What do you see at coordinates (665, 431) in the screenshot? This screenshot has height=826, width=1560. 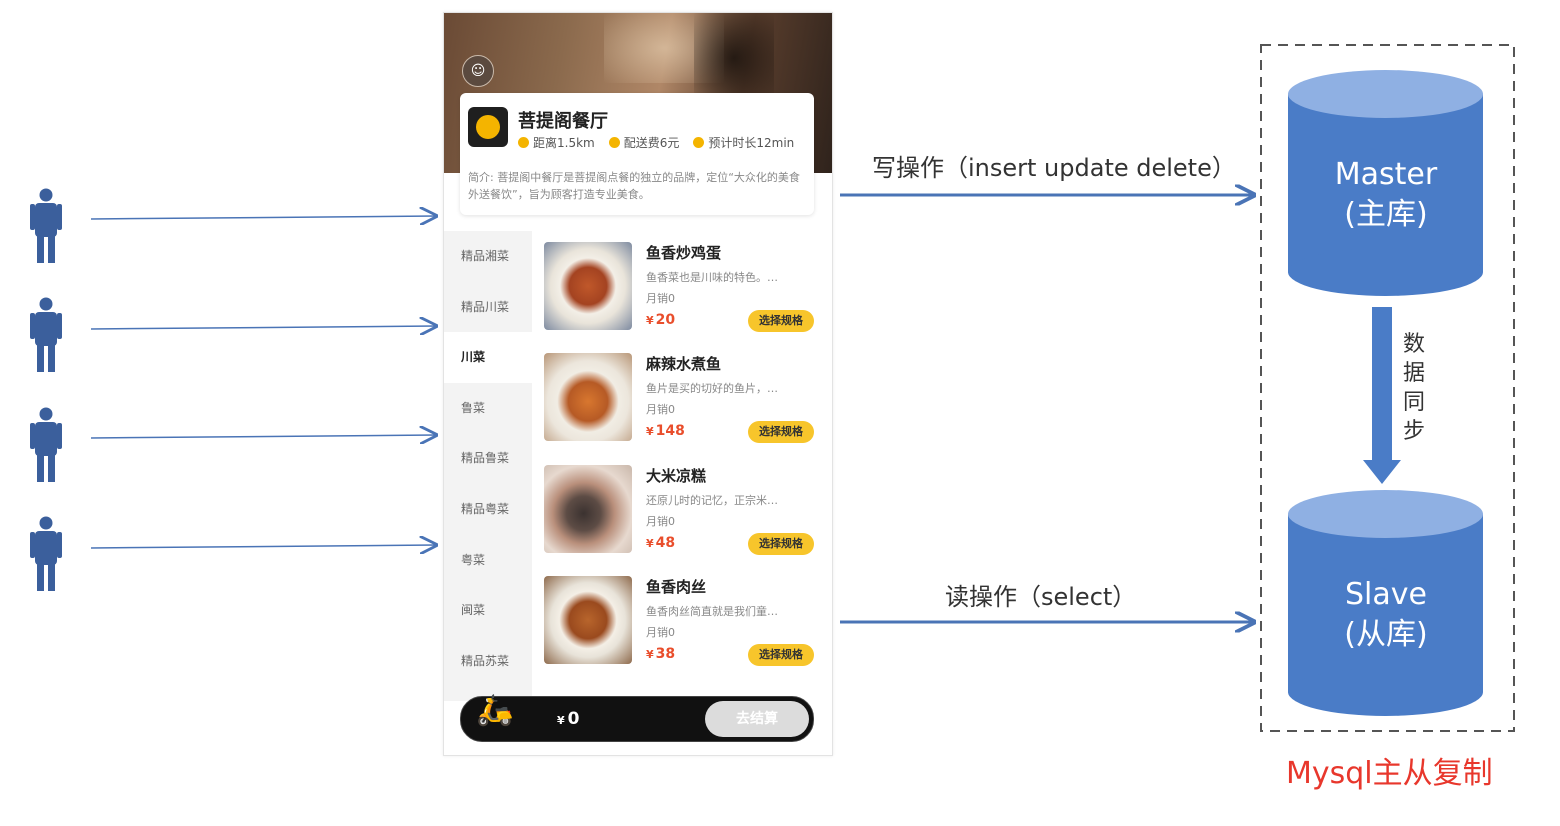 I see `dish-price: ¥148` at bounding box center [665, 431].